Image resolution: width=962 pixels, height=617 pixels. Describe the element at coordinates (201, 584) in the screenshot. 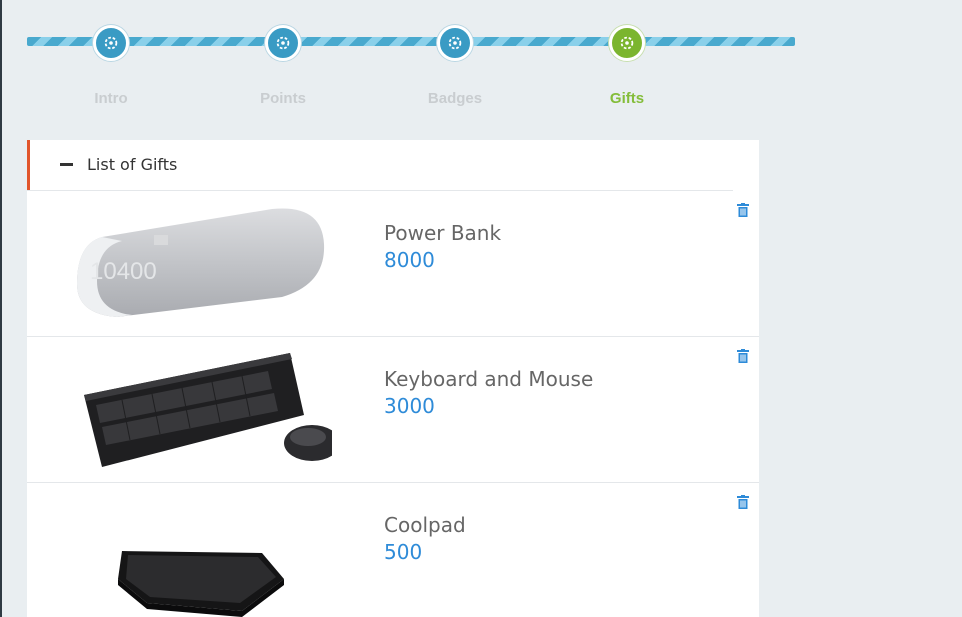

I see `coolpad-image` at that location.